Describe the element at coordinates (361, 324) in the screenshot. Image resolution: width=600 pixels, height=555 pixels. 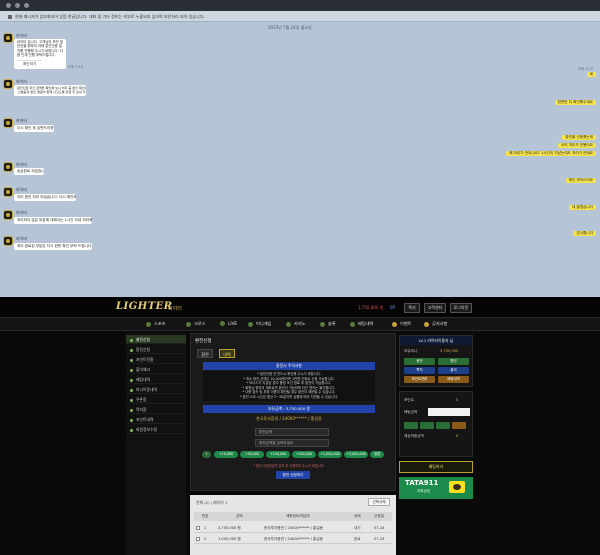
I see `nav-bet-history: 배팅내역` at that location.